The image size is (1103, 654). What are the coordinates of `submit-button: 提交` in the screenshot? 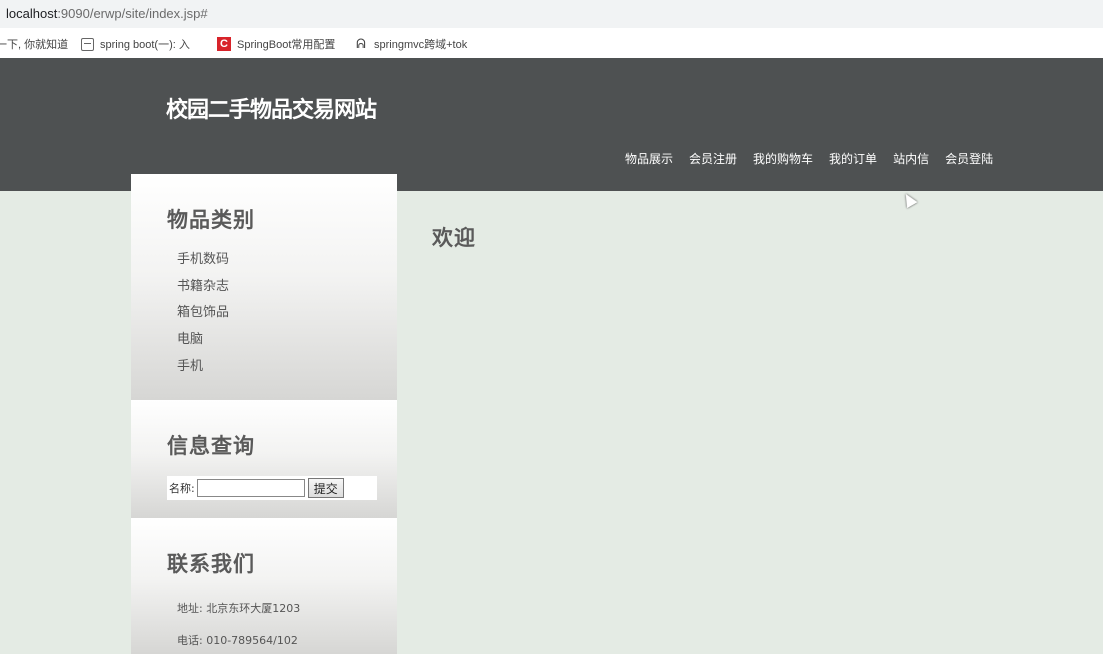 It's located at (325, 488).